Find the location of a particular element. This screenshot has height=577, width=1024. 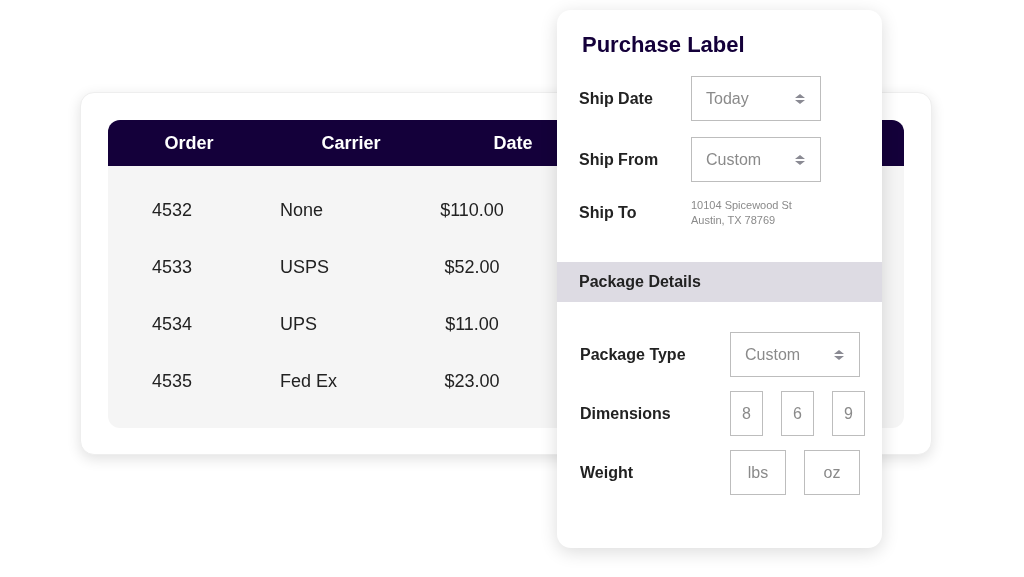

input-field: 9 is located at coordinates (848, 413).